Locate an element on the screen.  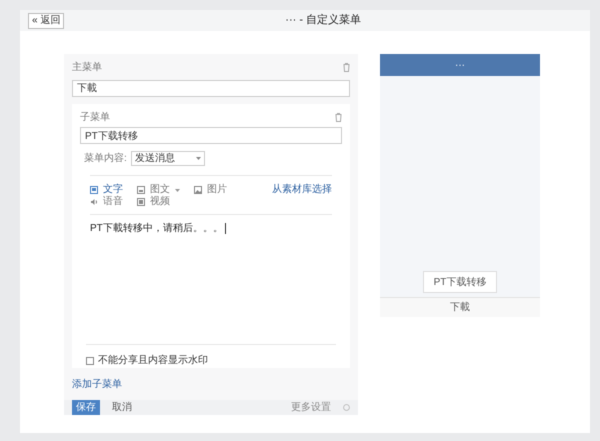
info-icon is located at coordinates (346, 407).